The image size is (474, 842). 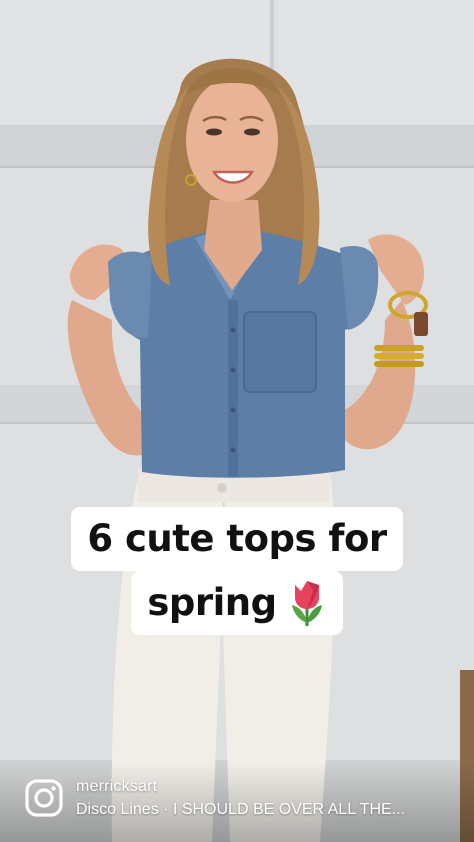 I want to click on instagram-icon, so click(x=44, y=798).